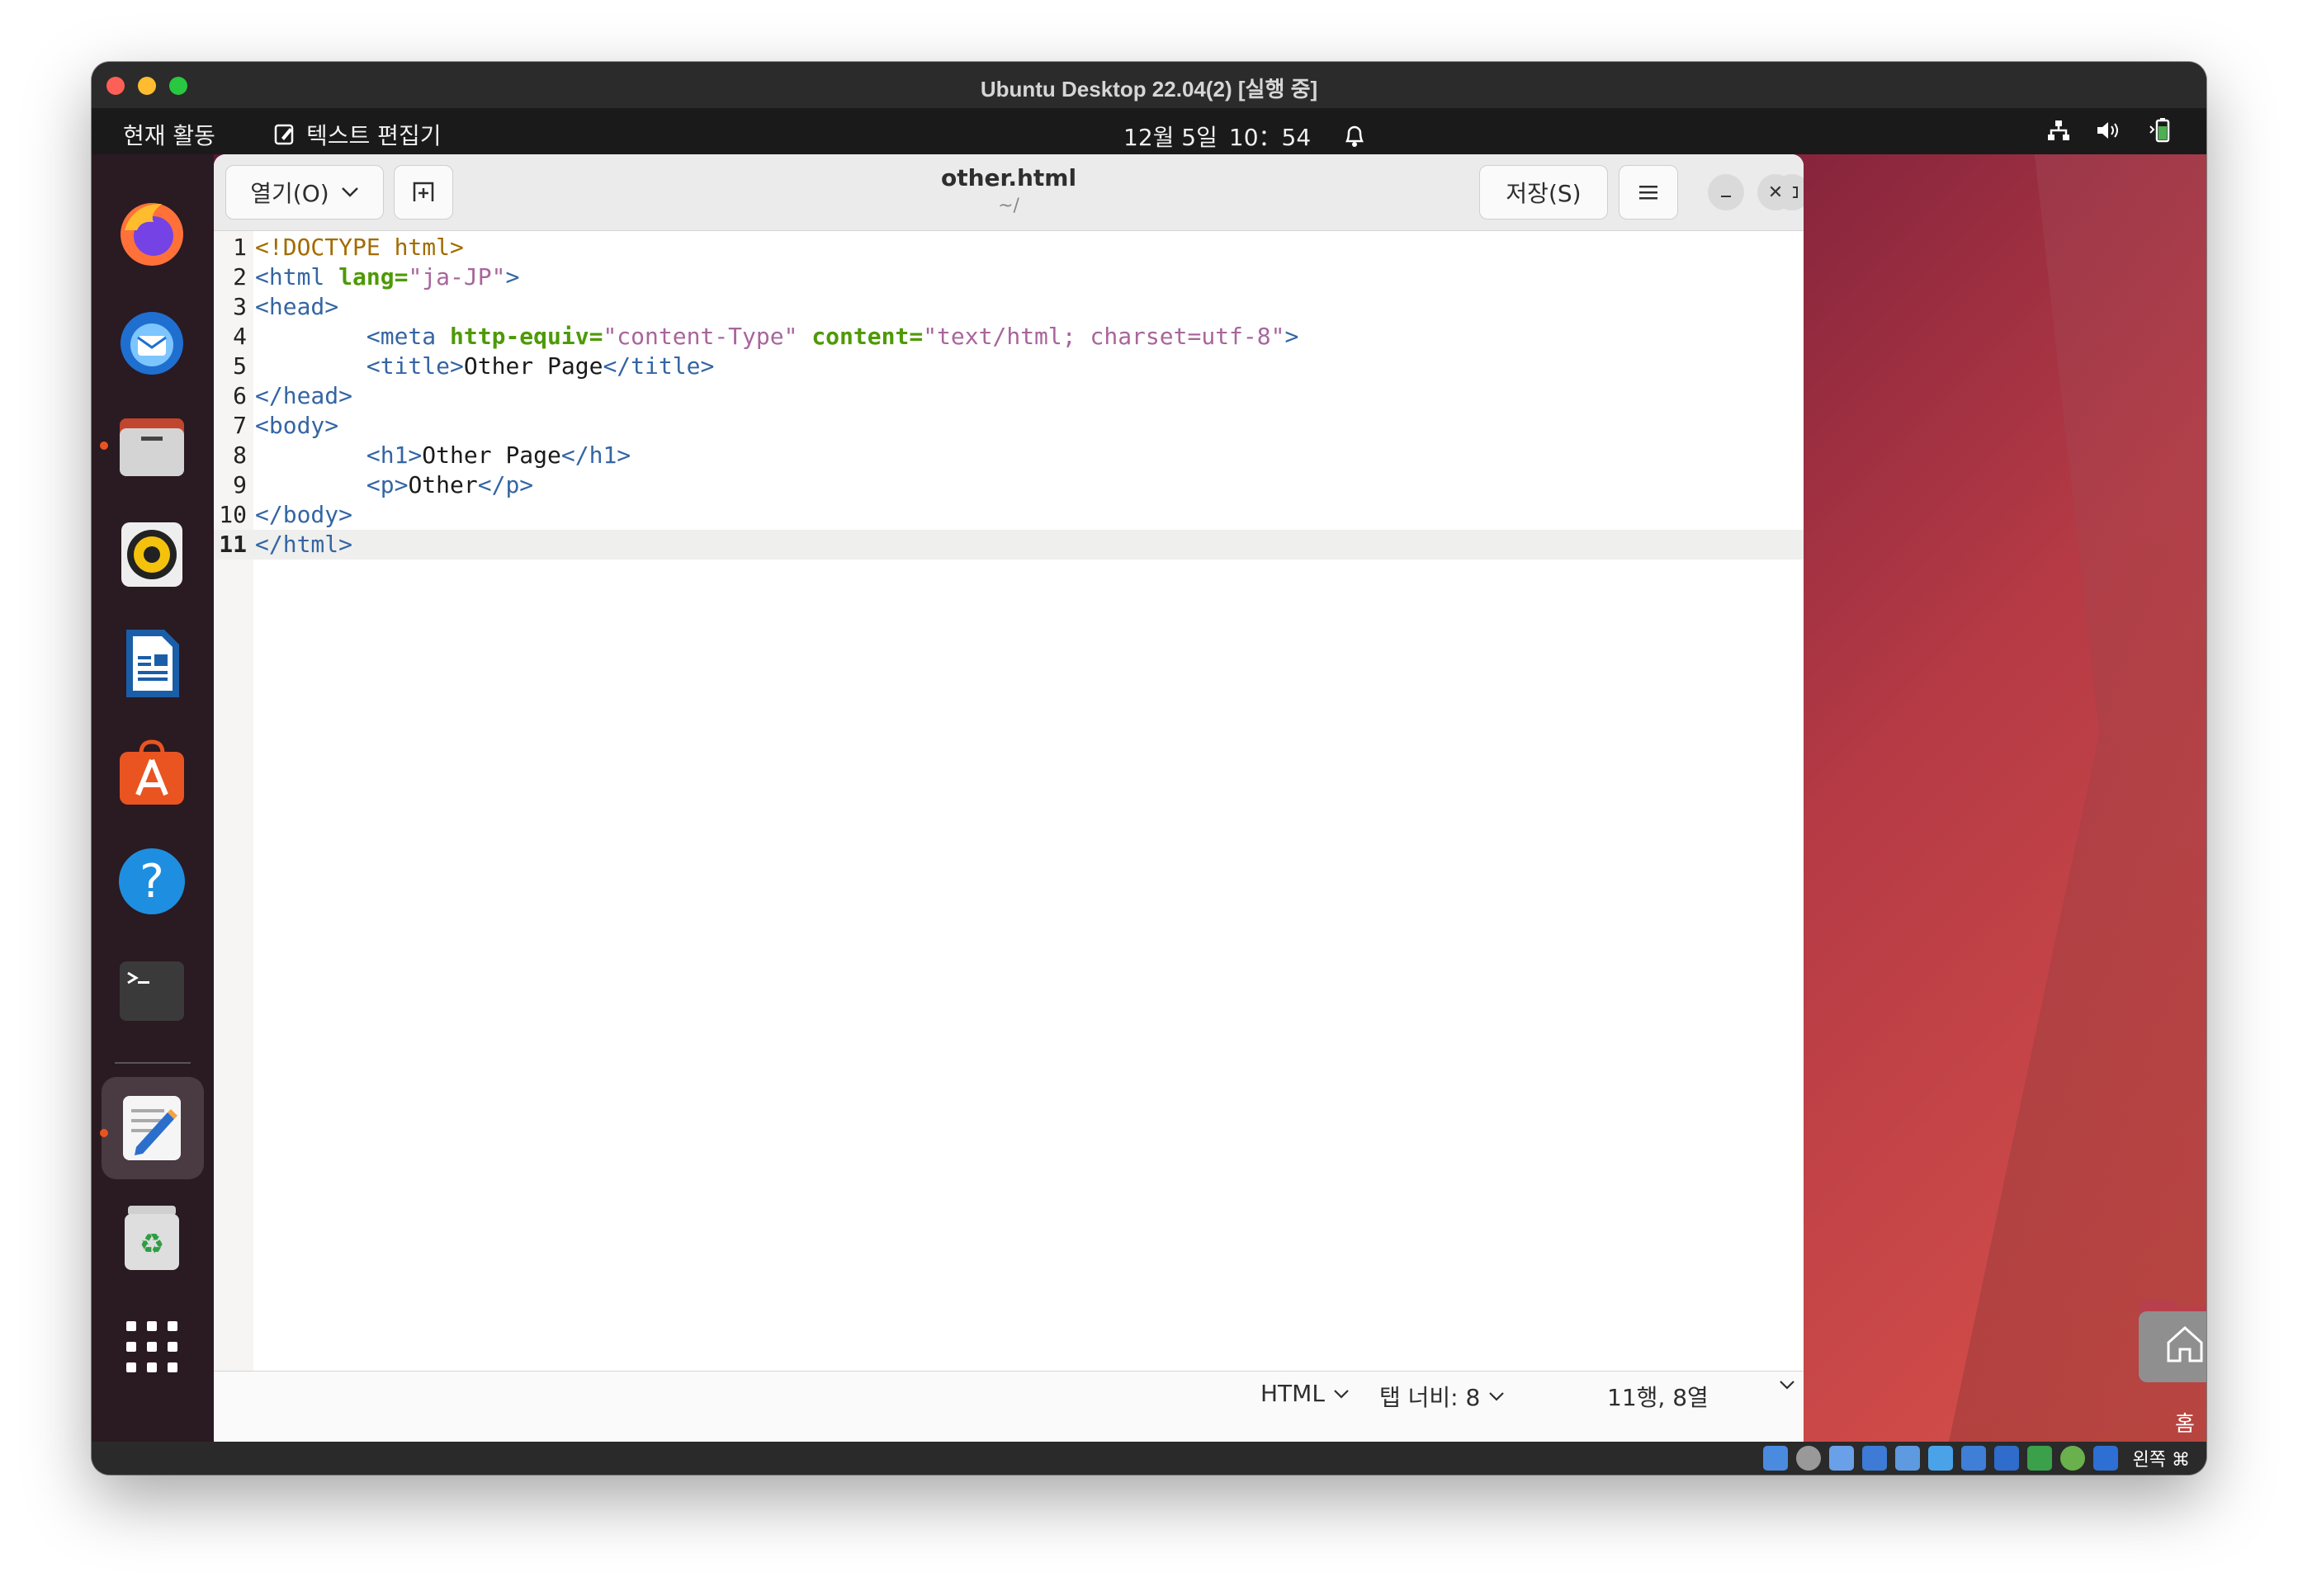 The width and height of the screenshot is (2298, 1596). I want to click on dock-thunderbird, so click(152, 342).